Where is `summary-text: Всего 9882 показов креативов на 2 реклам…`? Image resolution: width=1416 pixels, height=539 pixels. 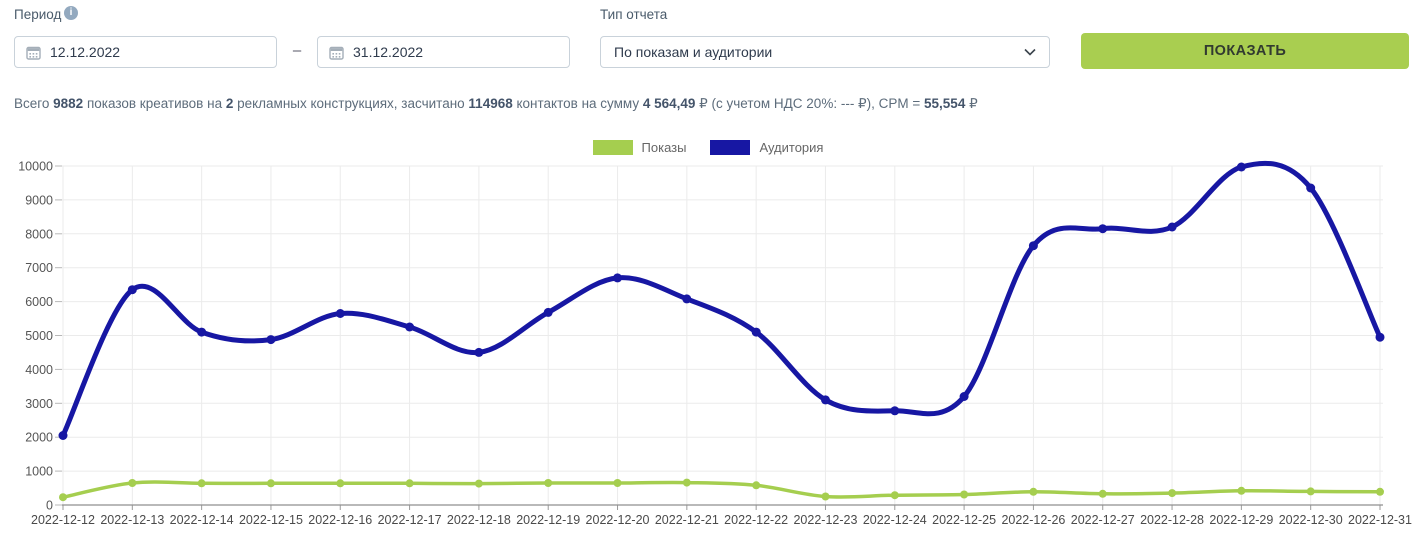
summary-text: Всего 9882 показов креативов на 2 реклам… is located at coordinates (496, 103).